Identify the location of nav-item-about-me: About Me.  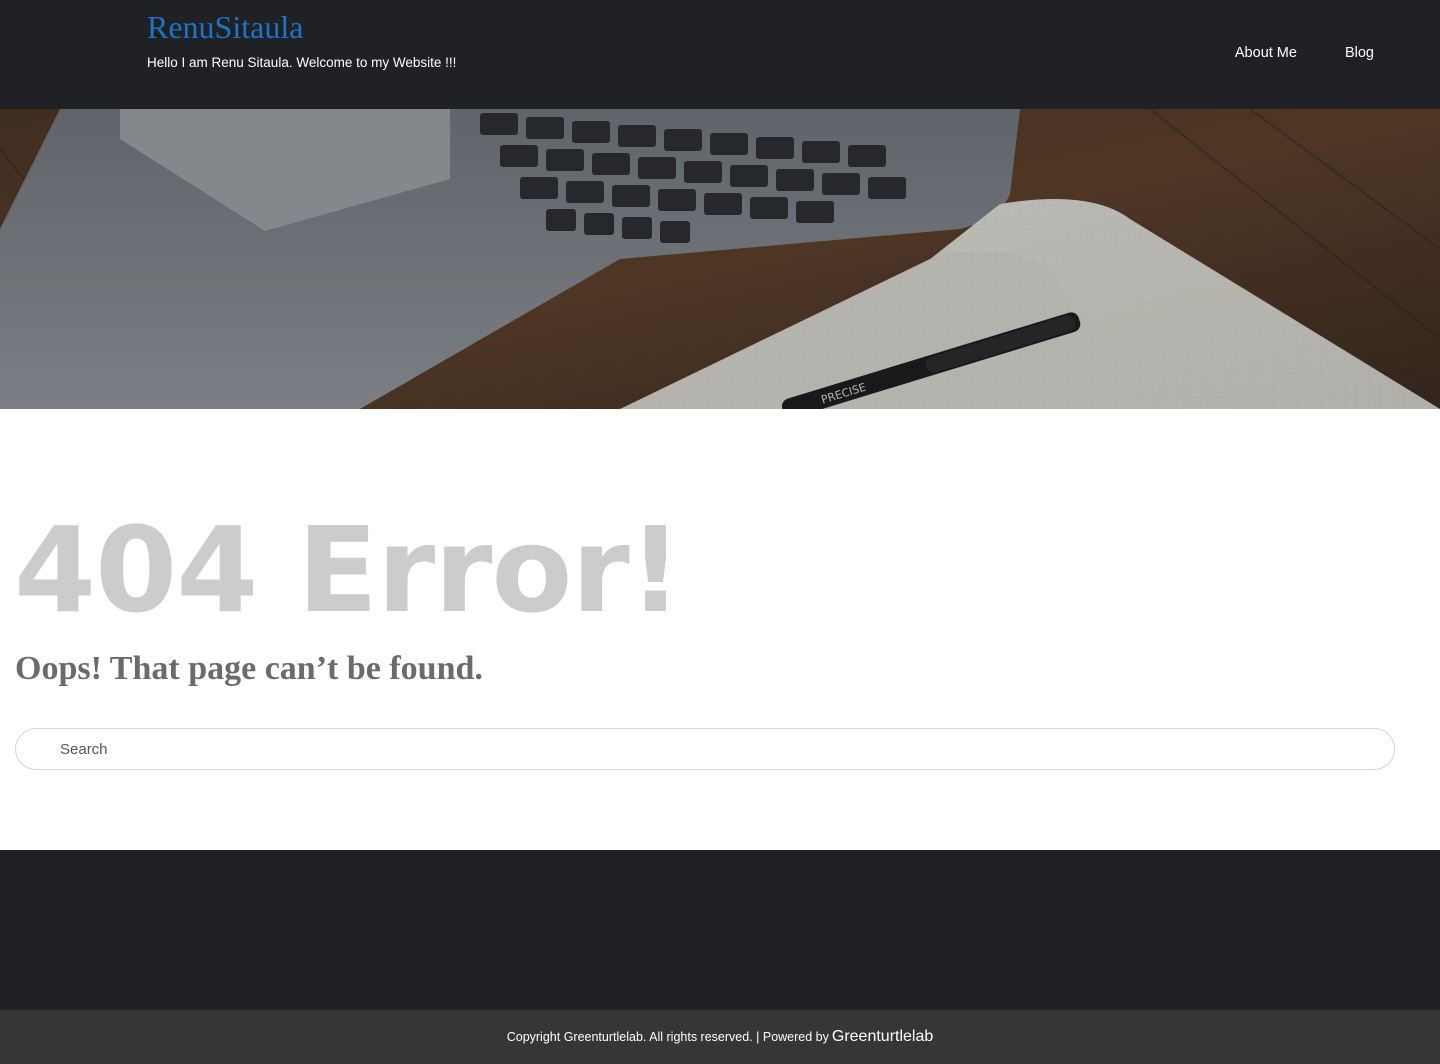
(1266, 53).